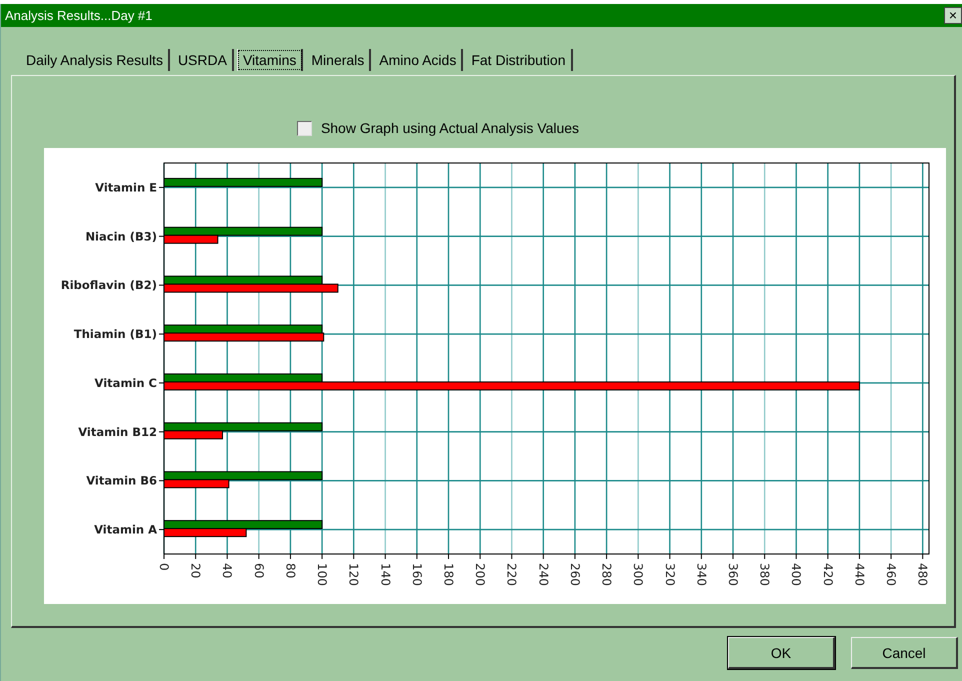  I want to click on tab: USRDA, so click(203, 60).